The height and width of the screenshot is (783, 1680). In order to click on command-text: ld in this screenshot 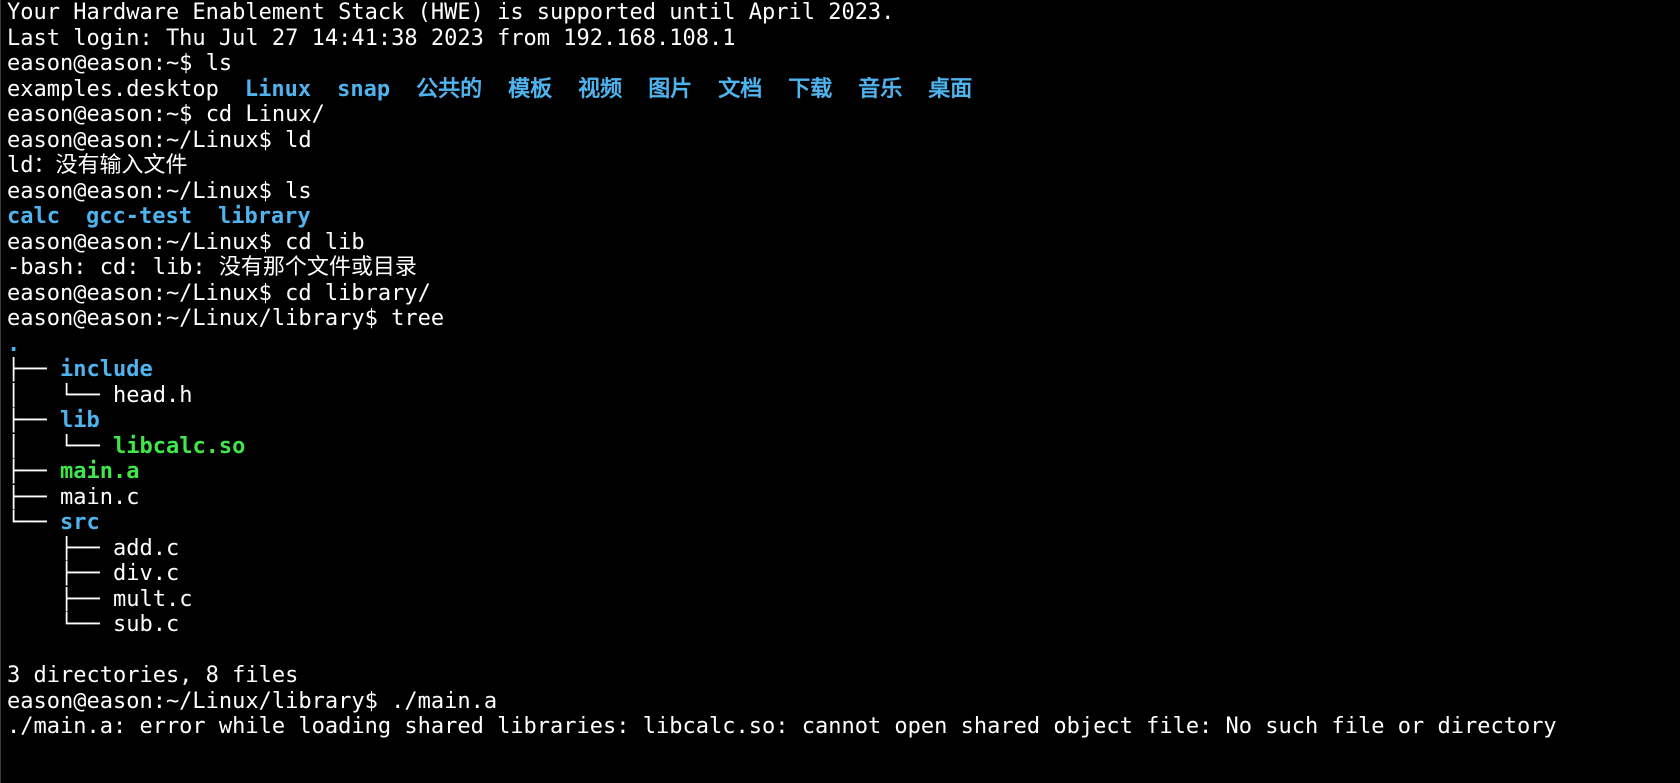, I will do `click(298, 140)`.